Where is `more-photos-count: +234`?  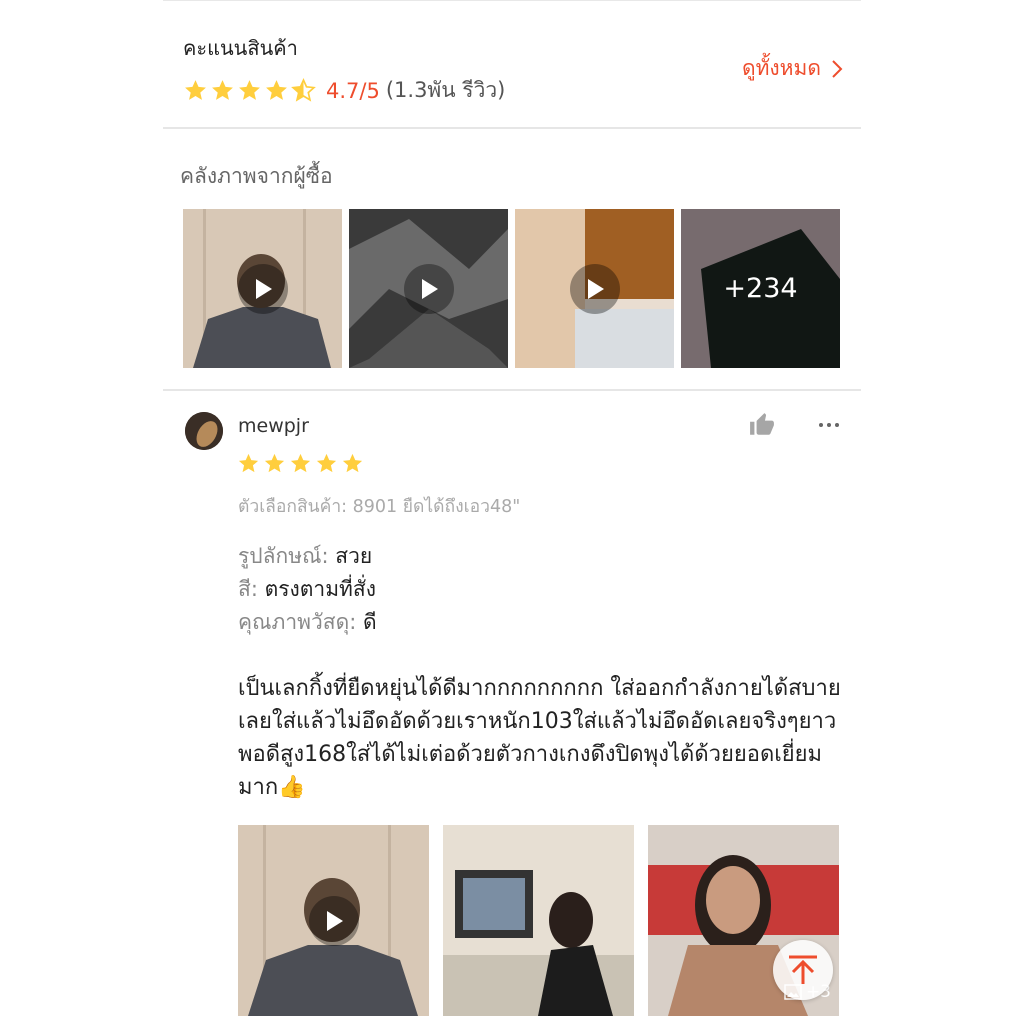 more-photos-count: +234 is located at coordinates (760, 288).